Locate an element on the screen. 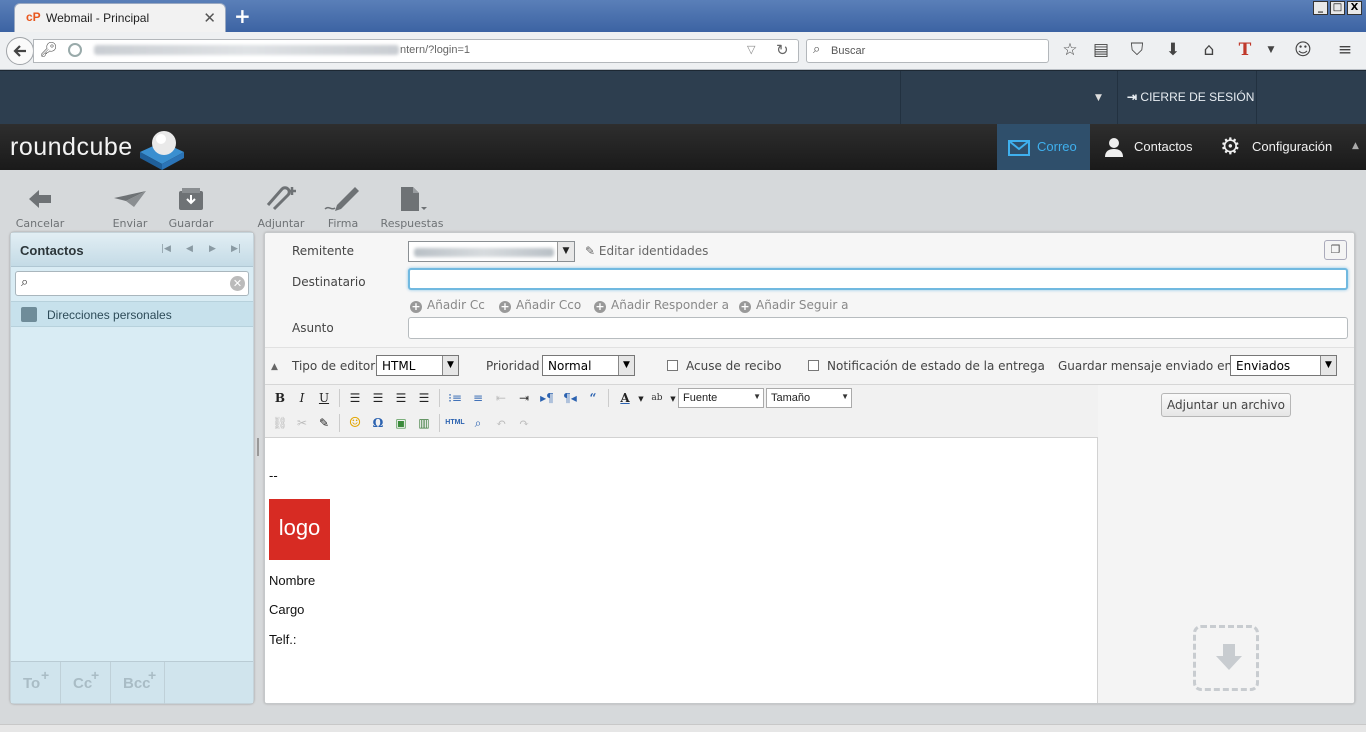  back-button is located at coordinates (20, 51).